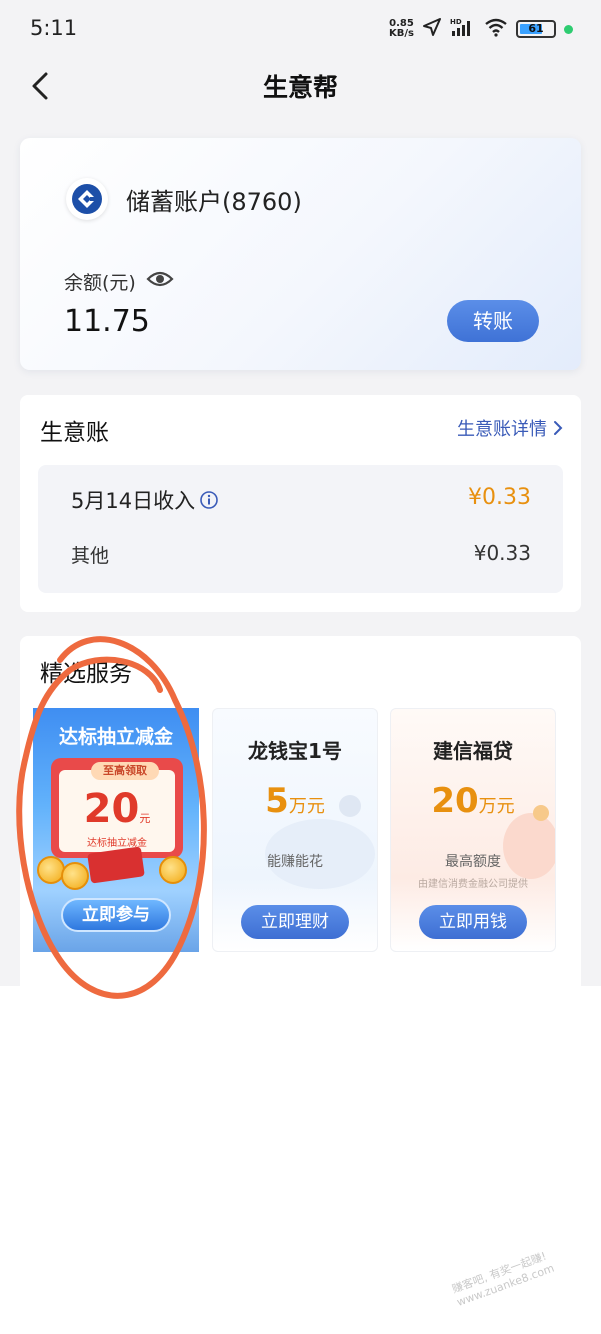 This screenshot has height=1334, width=601. Describe the element at coordinates (503, 1279) in the screenshot. I see `watermark: 赚客吧, 有奖一起赚! www.zuanke8.com` at that location.